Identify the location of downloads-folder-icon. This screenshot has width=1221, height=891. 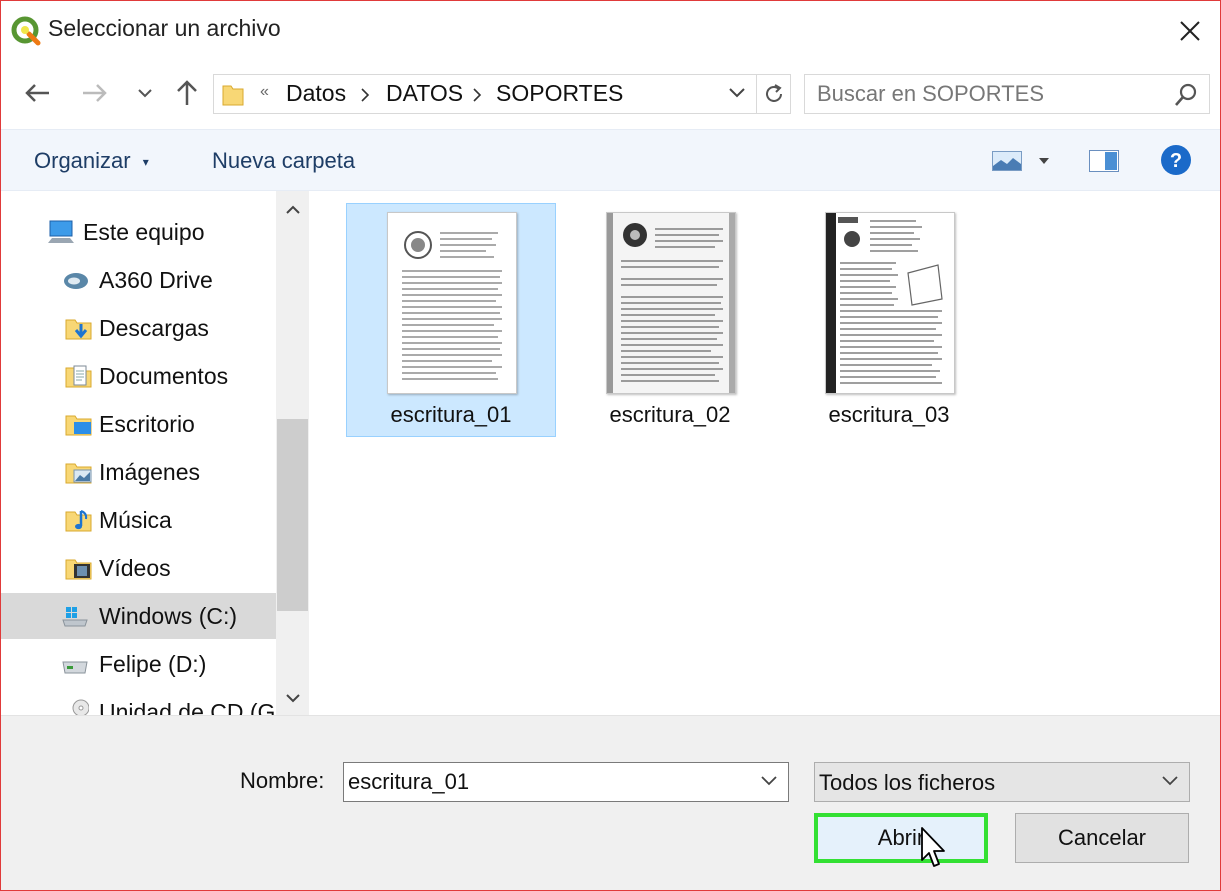
(78, 329).